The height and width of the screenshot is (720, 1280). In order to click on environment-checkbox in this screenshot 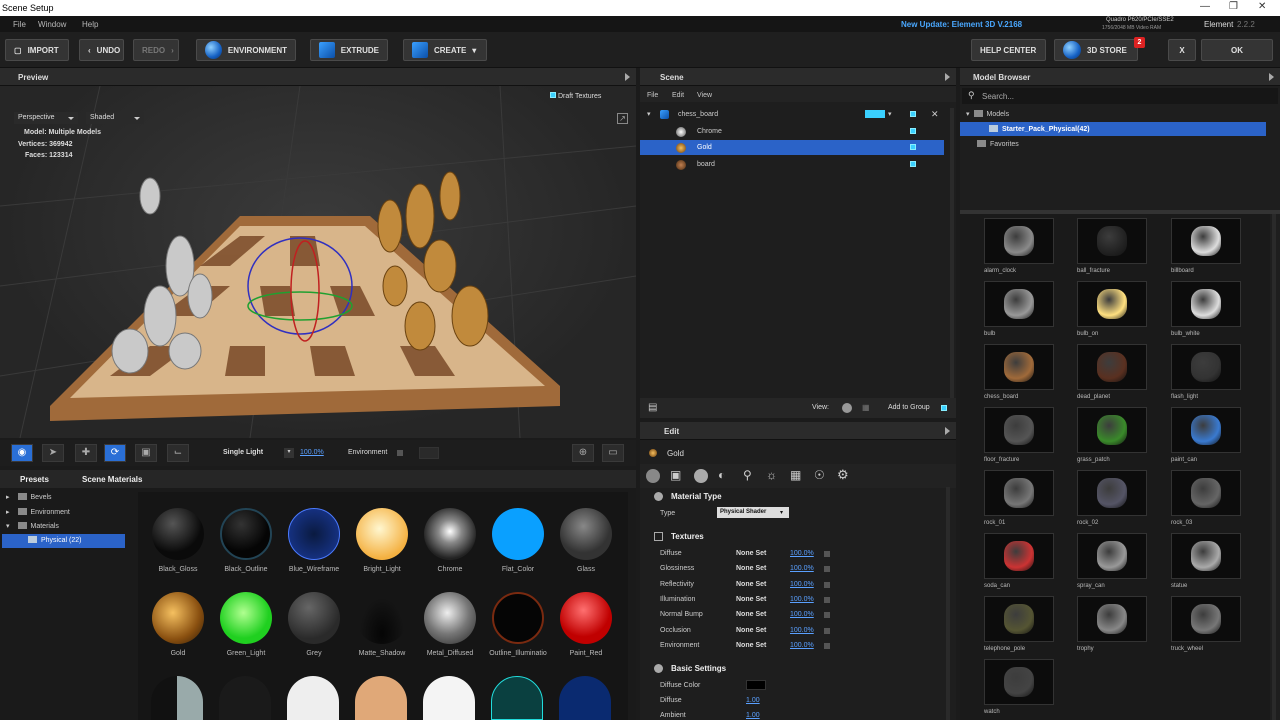, I will do `click(400, 453)`.